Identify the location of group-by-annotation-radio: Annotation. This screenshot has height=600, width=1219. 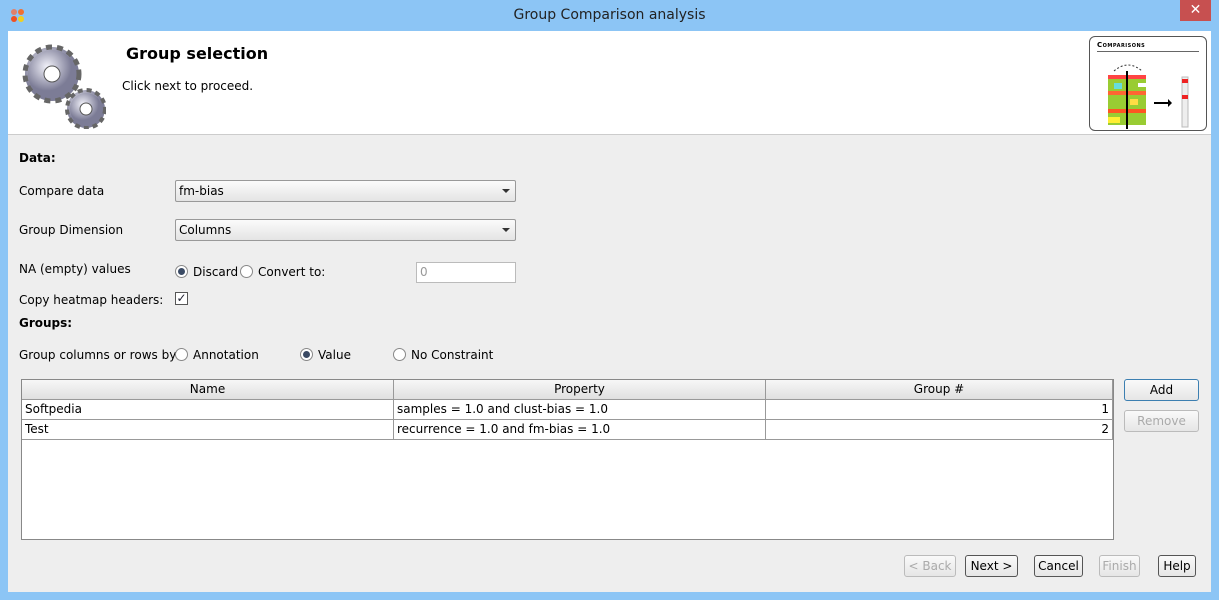
(217, 355).